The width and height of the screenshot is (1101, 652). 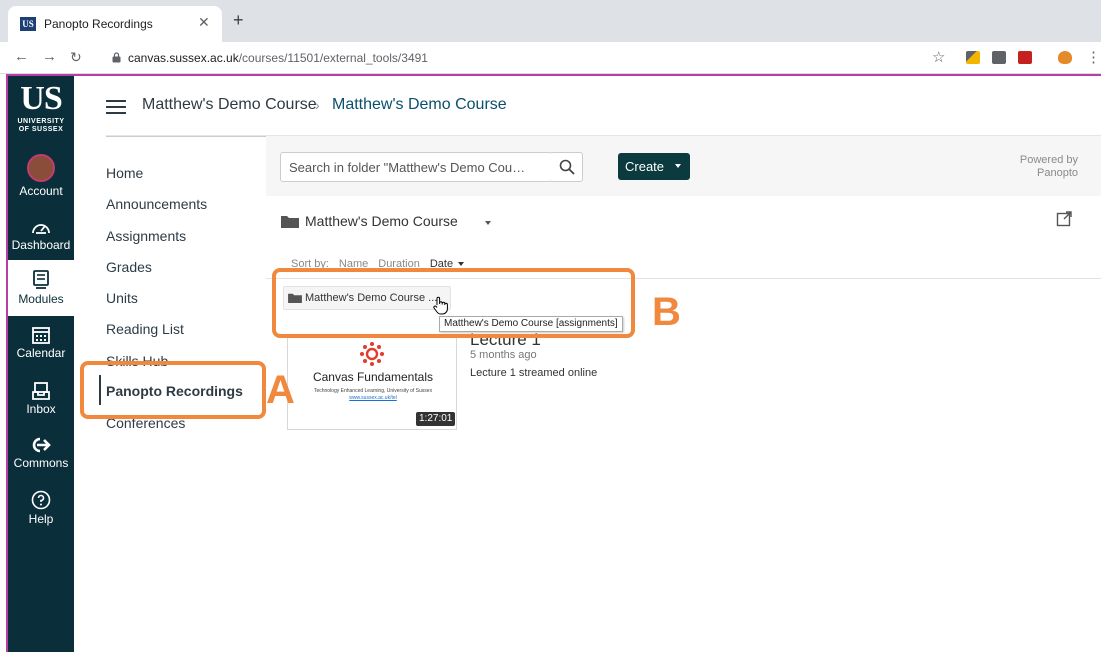 I want to click on extension-pen-icon, so click(x=973, y=57).